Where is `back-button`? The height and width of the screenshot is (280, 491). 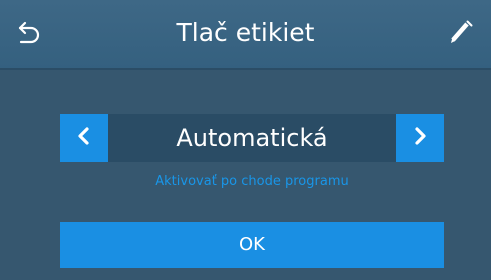
back-button is located at coordinates (30, 34).